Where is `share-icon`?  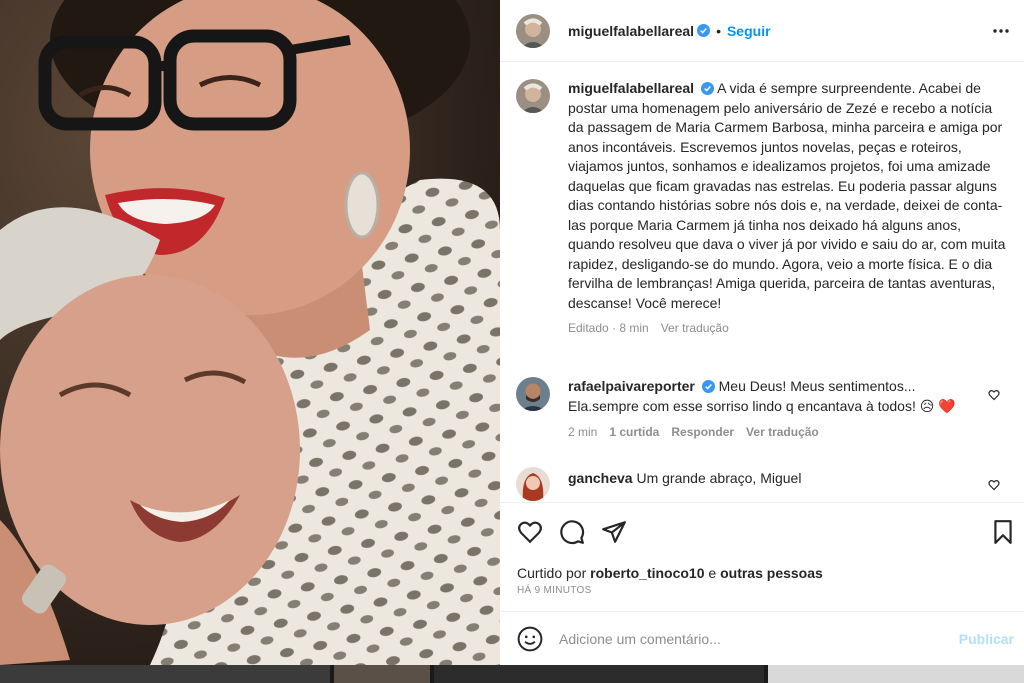 share-icon is located at coordinates (614, 532).